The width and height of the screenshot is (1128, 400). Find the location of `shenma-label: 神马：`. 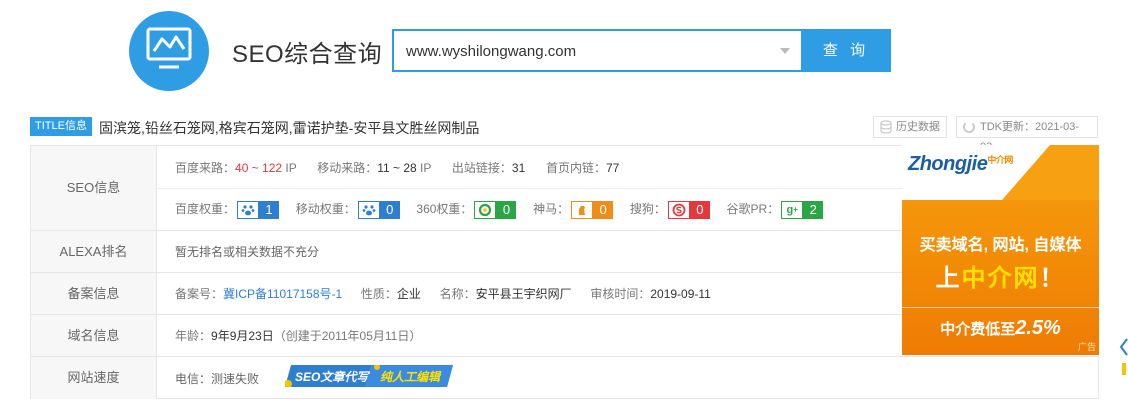

shenma-label: 神马： is located at coordinates (551, 209).